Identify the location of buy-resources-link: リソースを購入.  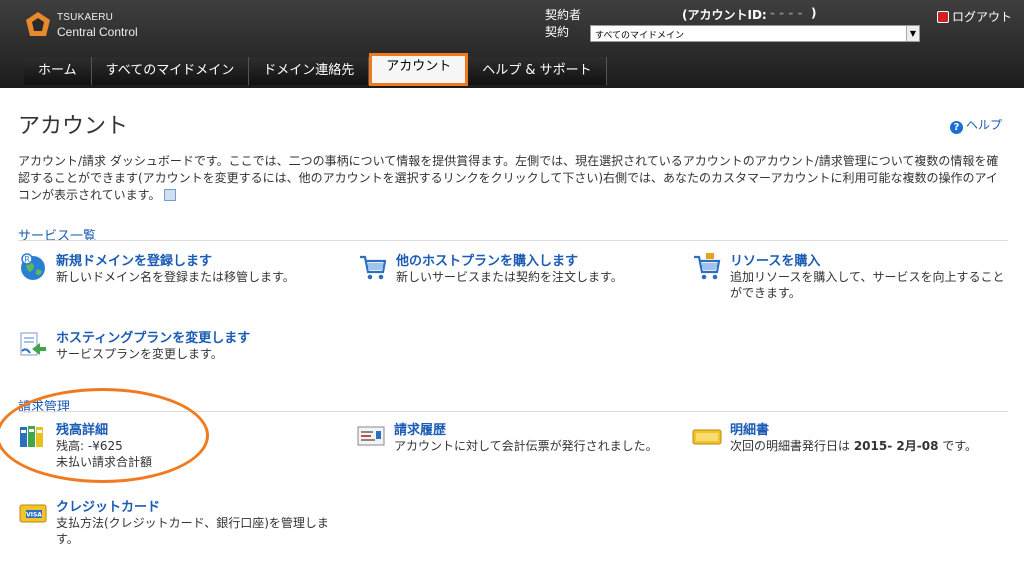
(775, 259).